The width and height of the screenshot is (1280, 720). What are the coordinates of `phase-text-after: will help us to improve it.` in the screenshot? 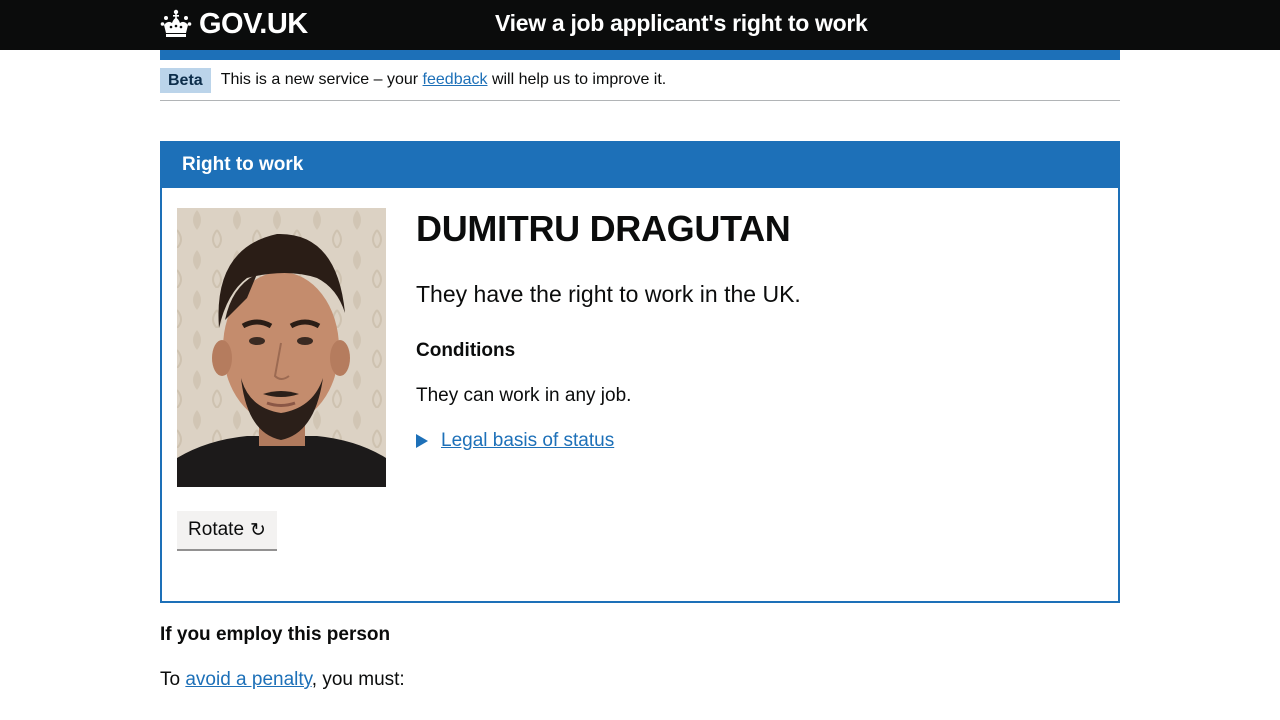 It's located at (579, 79).